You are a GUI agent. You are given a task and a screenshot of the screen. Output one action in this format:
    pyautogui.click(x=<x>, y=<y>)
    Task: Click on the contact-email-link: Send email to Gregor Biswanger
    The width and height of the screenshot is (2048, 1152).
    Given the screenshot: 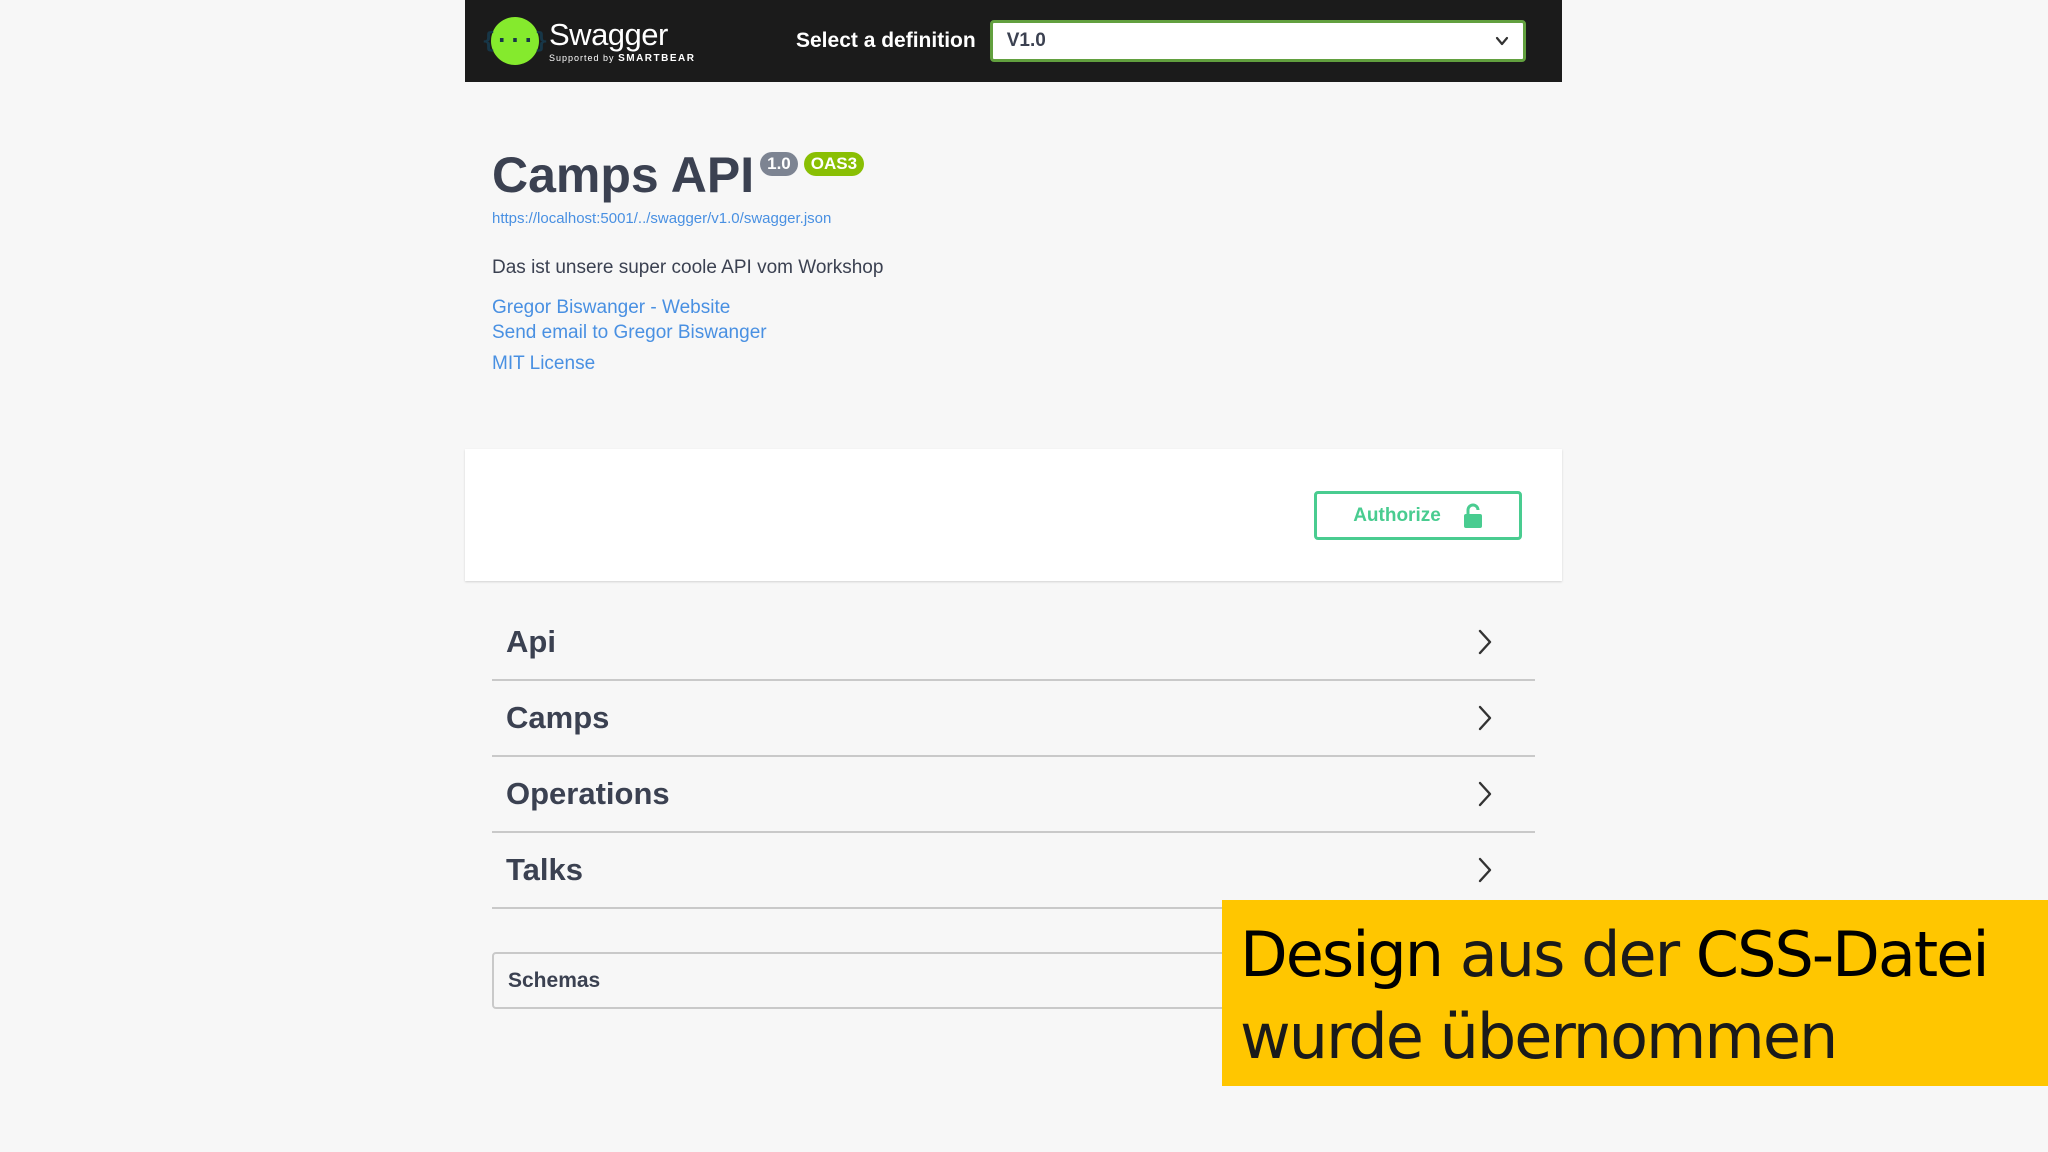 What is the action you would take?
    pyautogui.click(x=1017, y=332)
    